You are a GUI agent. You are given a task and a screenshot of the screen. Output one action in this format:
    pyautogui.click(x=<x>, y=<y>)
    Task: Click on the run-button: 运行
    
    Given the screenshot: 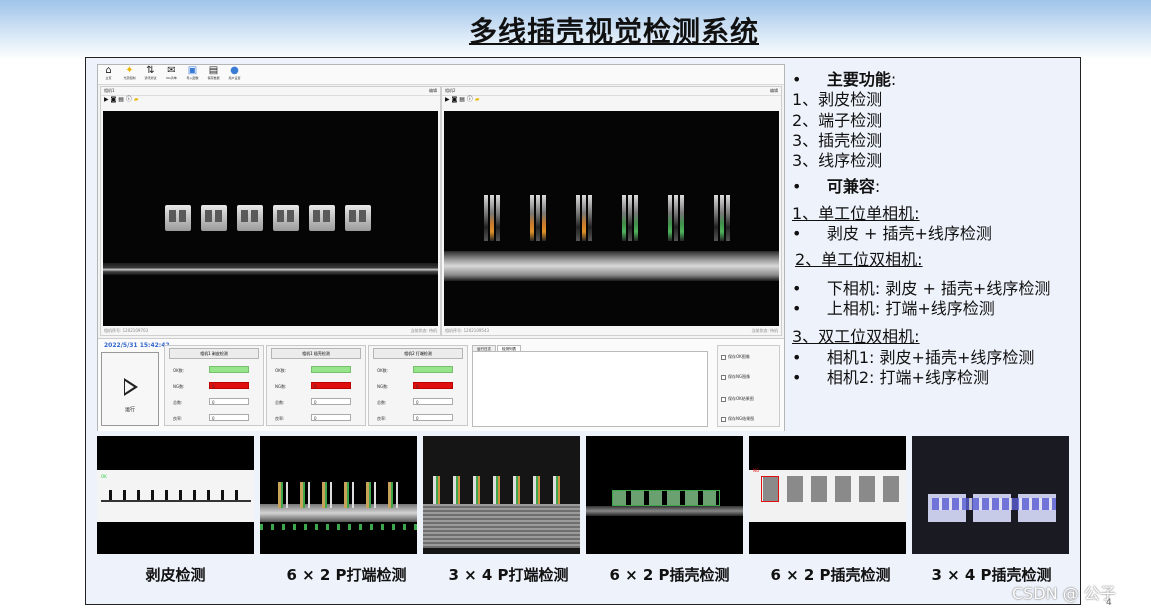 What is the action you would take?
    pyautogui.click(x=130, y=389)
    